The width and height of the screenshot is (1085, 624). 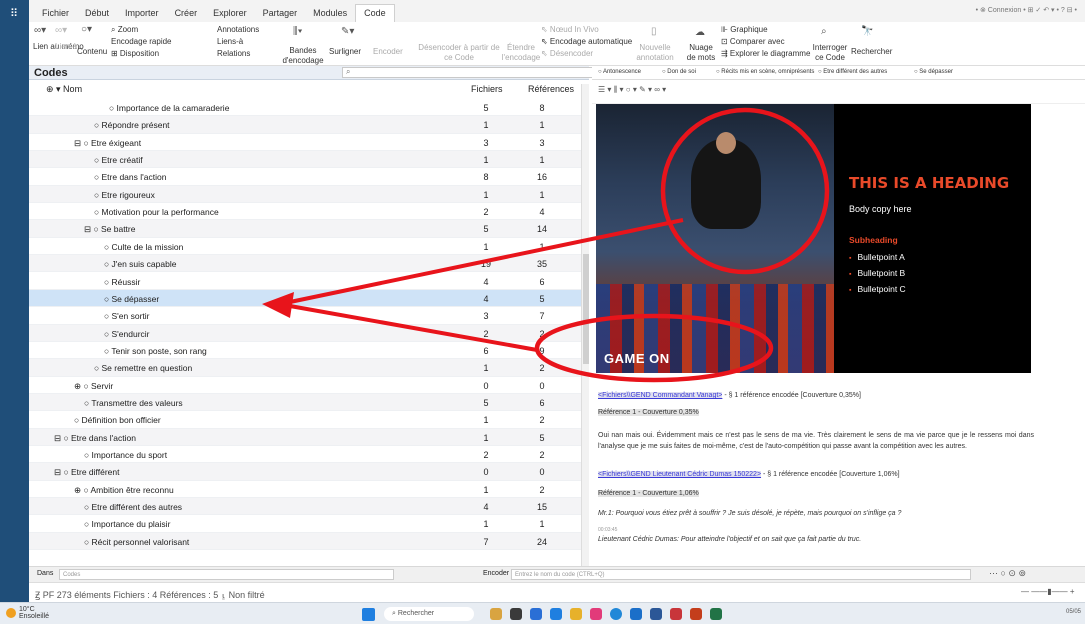 I want to click on menu-explorer: Explorer, so click(x=230, y=15).